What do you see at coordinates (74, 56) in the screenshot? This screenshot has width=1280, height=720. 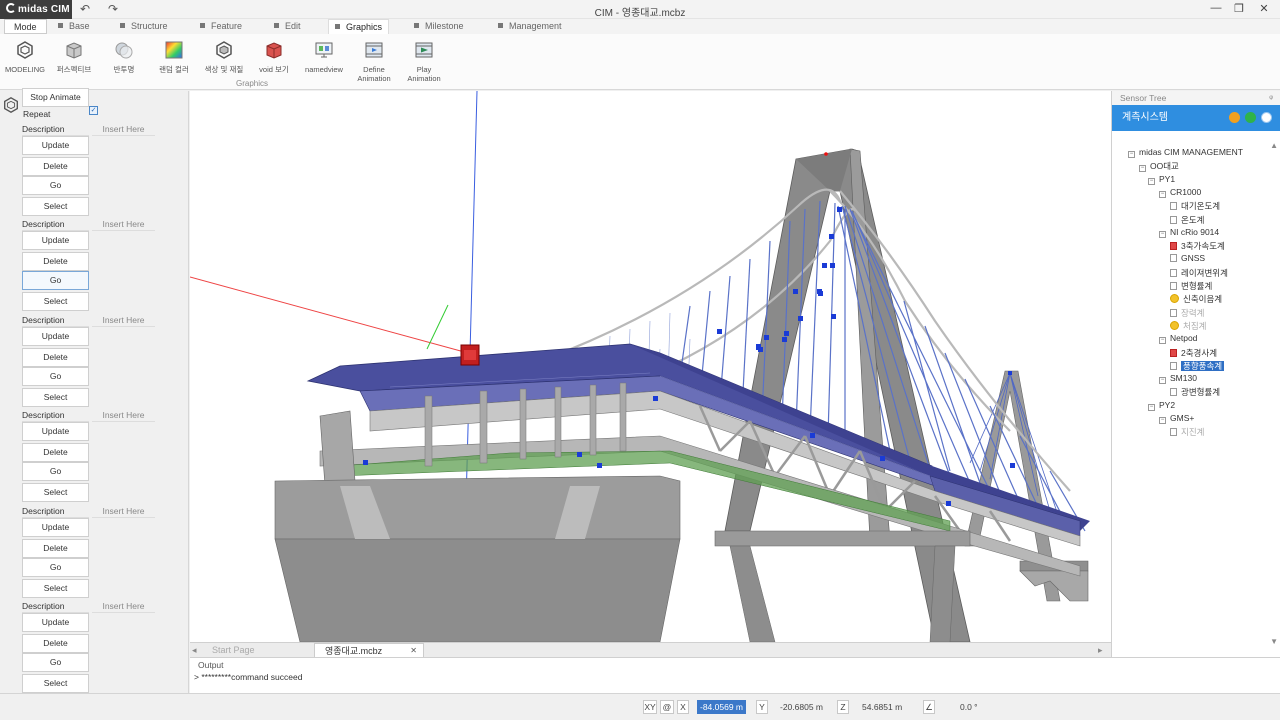 I see `perspective-button: 퍼스펙티브` at bounding box center [74, 56].